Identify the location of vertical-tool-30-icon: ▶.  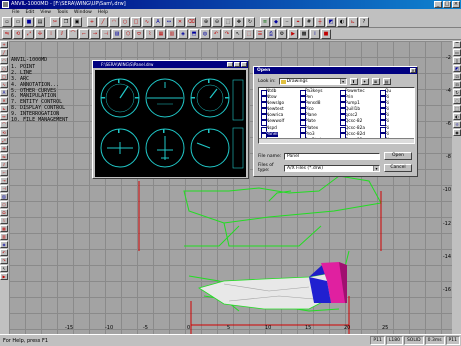
(4, 276).